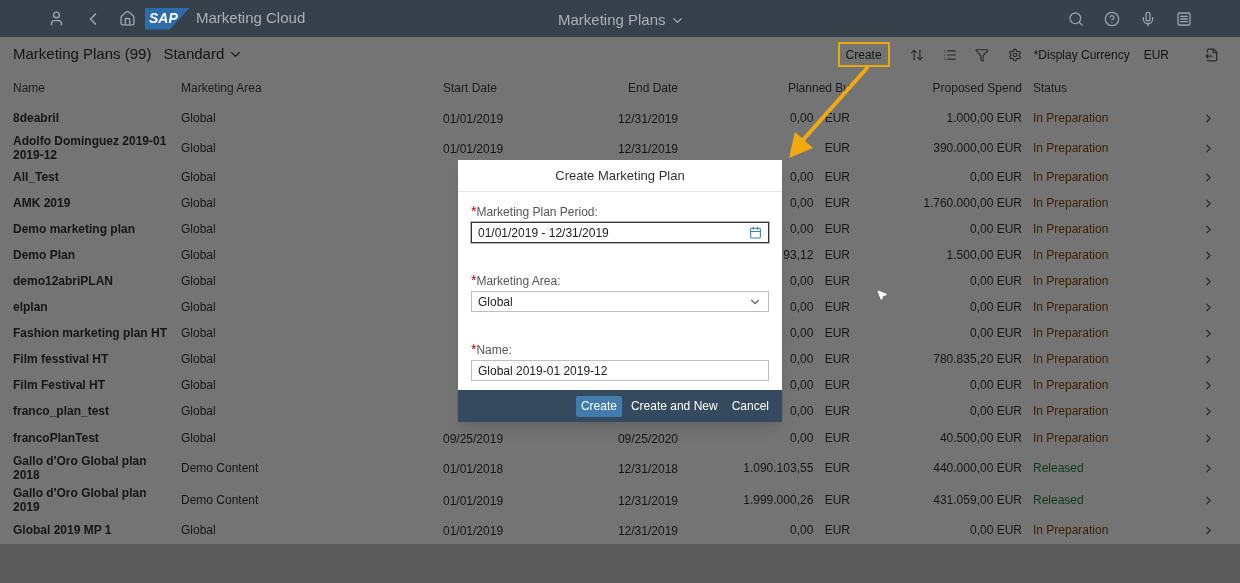 Image resolution: width=1240 pixels, height=583 pixels. What do you see at coordinates (97, 438) in the screenshot?
I see `plan-name: francoPlanTest` at bounding box center [97, 438].